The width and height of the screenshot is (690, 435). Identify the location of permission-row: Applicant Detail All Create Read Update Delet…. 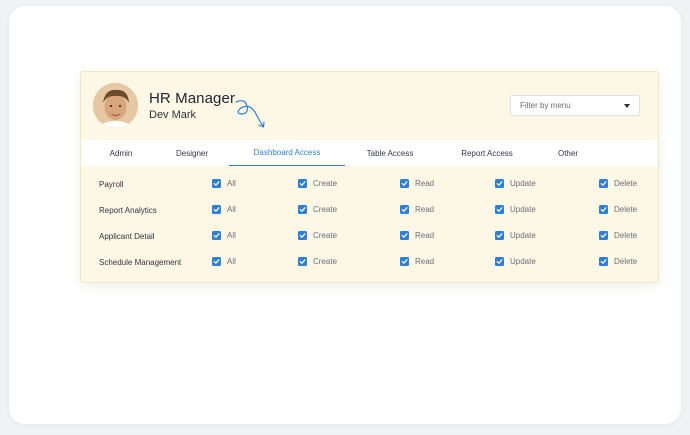
(369, 237).